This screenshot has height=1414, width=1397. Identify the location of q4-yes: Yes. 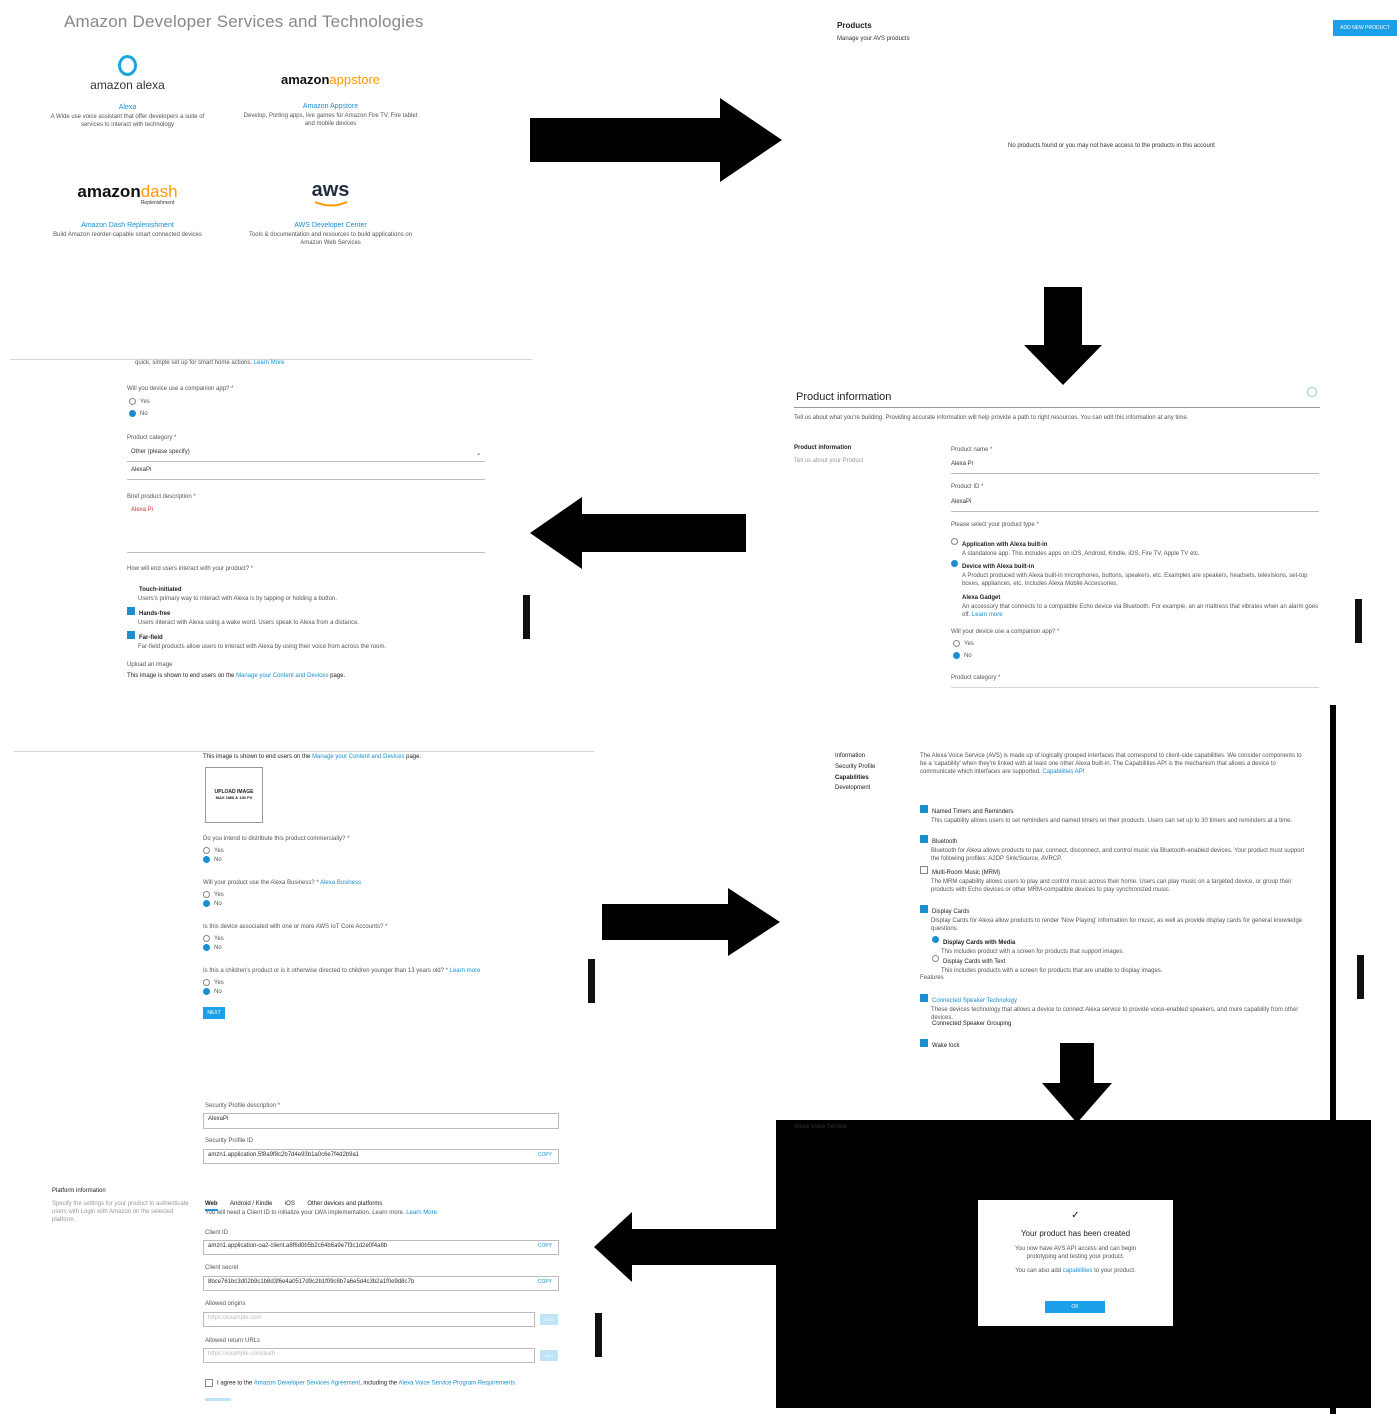
(353, 983).